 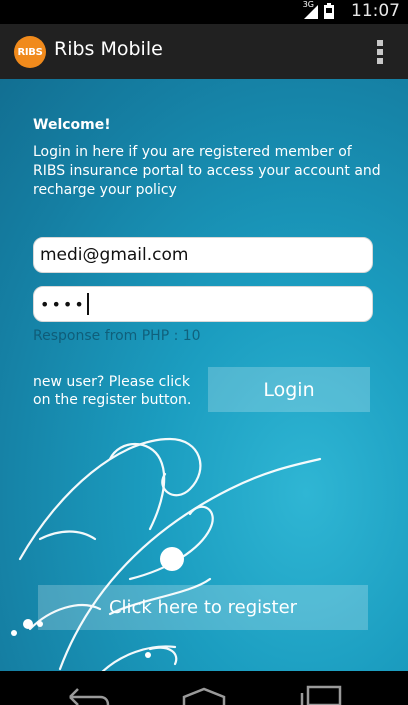 I want to click on register-button: Click here to register, so click(x=203, y=607).